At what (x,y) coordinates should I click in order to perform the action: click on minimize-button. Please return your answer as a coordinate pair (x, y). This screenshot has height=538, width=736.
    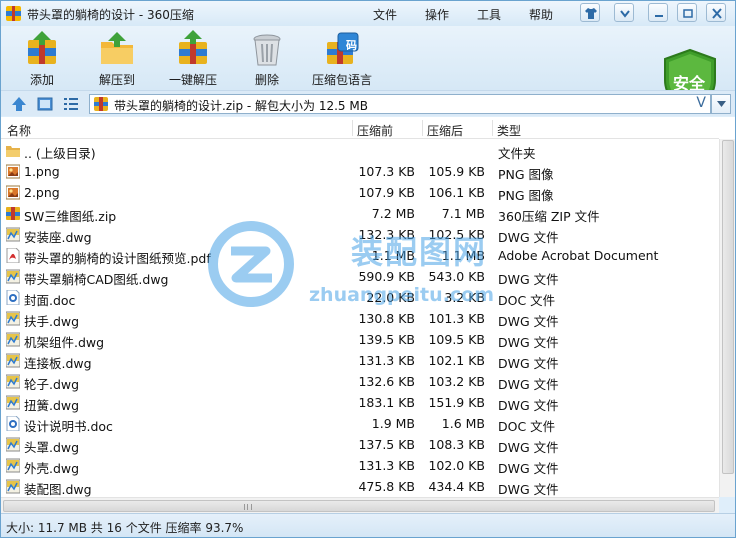
    Looking at the image, I should click on (658, 12).